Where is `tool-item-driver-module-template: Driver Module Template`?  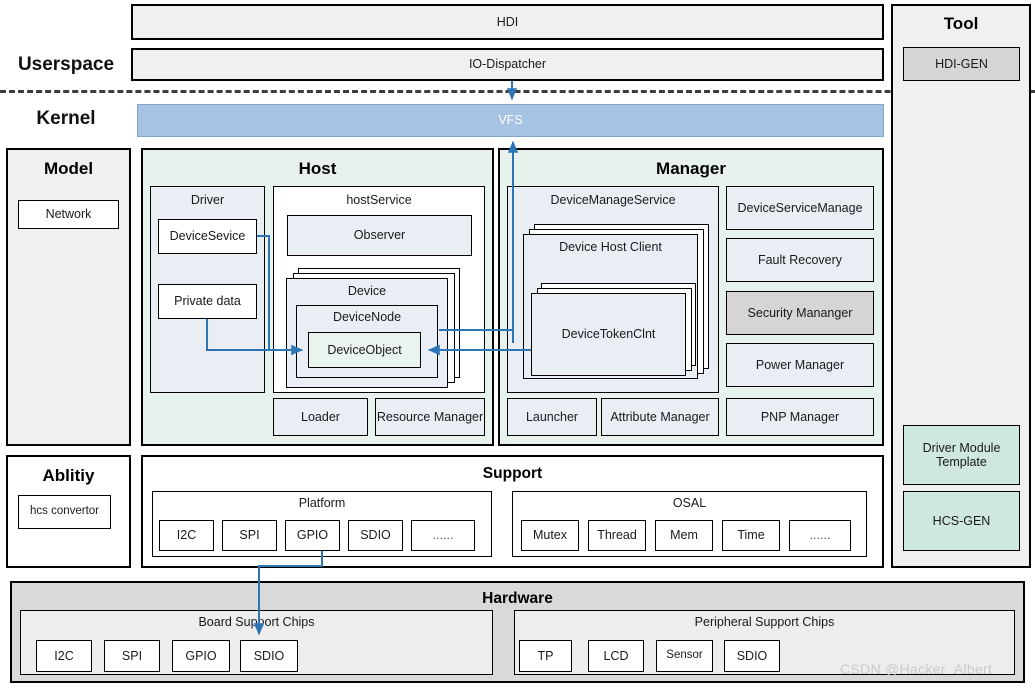
tool-item-driver-module-template: Driver Module Template is located at coordinates (961, 455).